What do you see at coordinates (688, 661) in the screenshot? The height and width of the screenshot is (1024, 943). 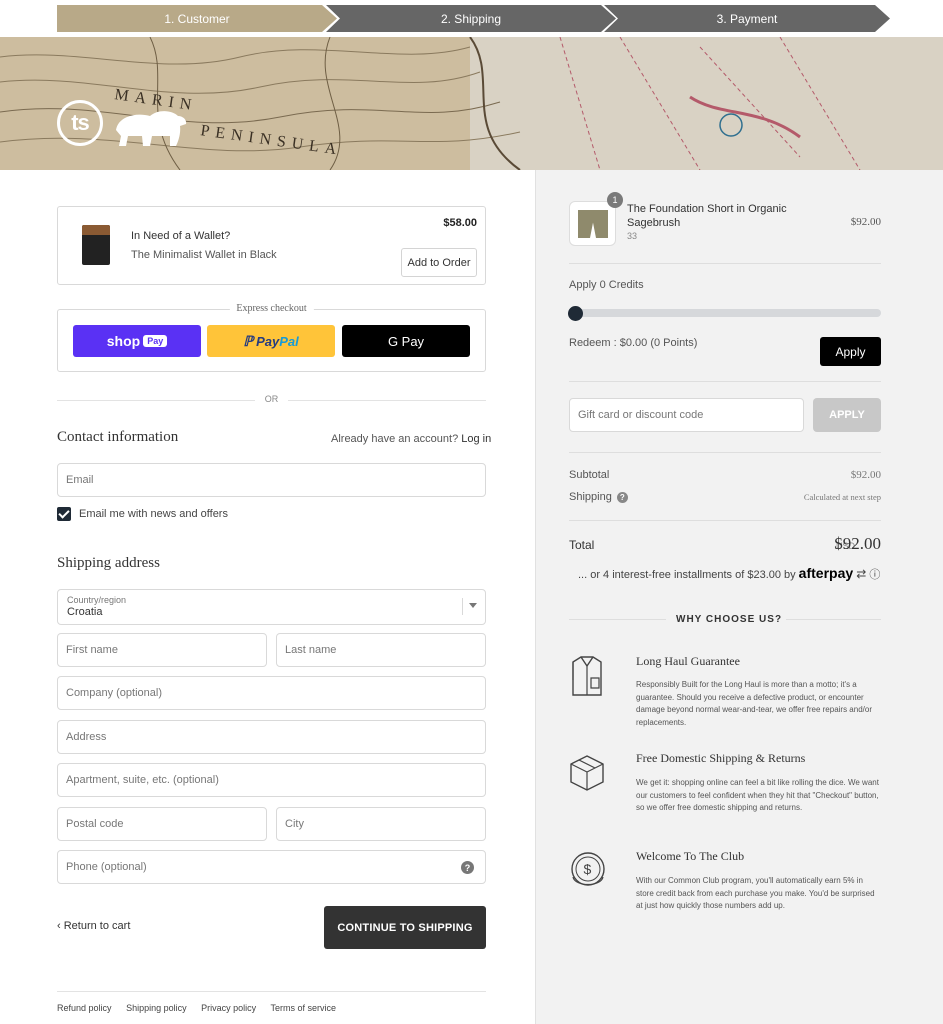 I see `feature-title: Long Haul Guarantee` at bounding box center [688, 661].